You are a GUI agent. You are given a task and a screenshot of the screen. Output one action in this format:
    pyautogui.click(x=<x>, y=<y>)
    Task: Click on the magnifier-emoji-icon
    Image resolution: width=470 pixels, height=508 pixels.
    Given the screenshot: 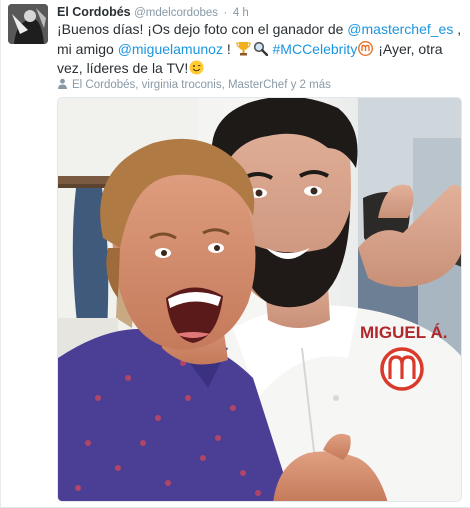 What is the action you would take?
    pyautogui.click(x=260, y=48)
    